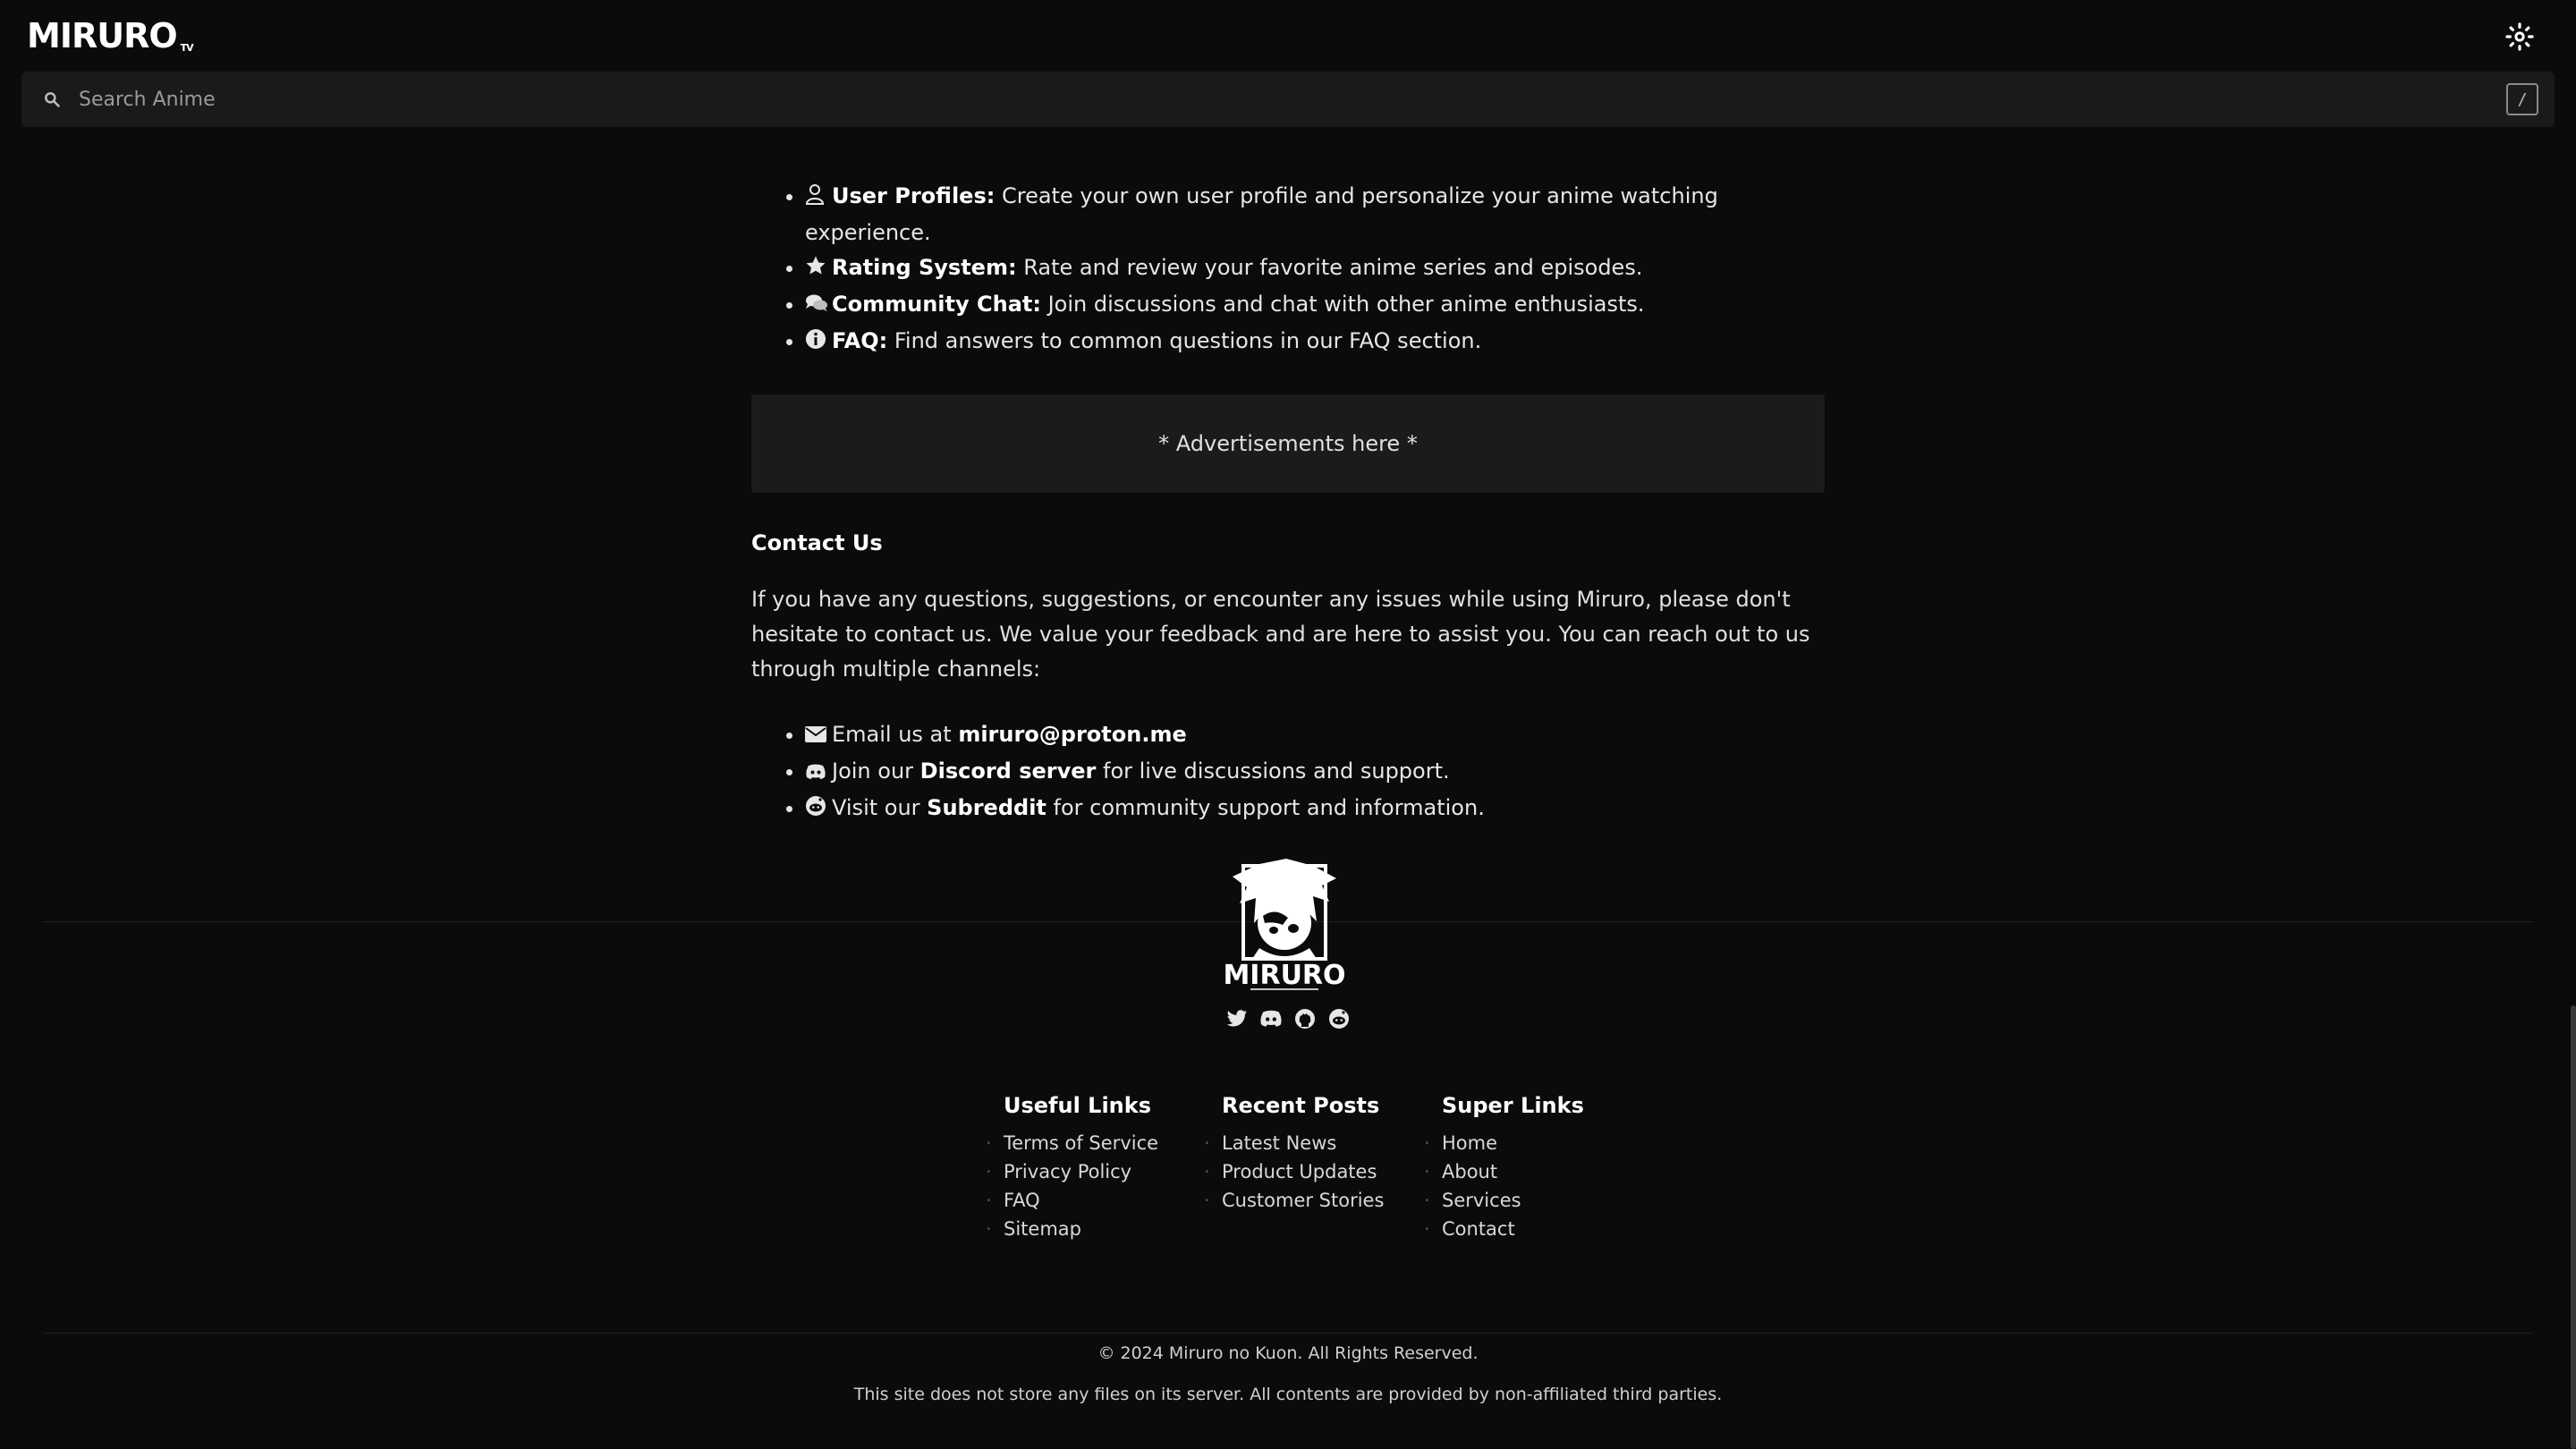 This screenshot has width=2576, height=1449. Describe the element at coordinates (818, 269) in the screenshot. I see `star-icon` at that location.